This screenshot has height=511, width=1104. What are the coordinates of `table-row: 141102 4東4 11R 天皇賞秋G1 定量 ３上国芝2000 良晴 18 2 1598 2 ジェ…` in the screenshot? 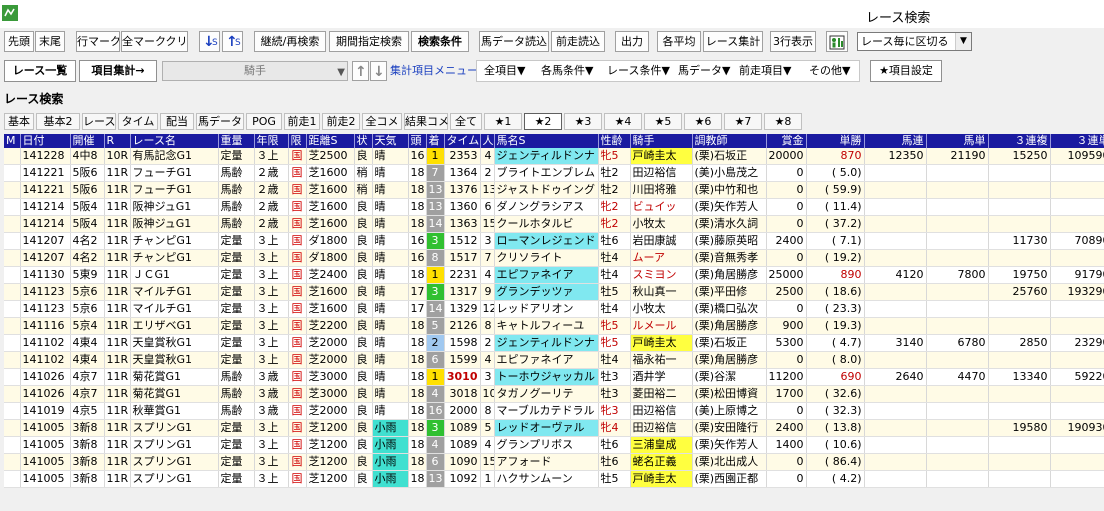 It's located at (554, 343).